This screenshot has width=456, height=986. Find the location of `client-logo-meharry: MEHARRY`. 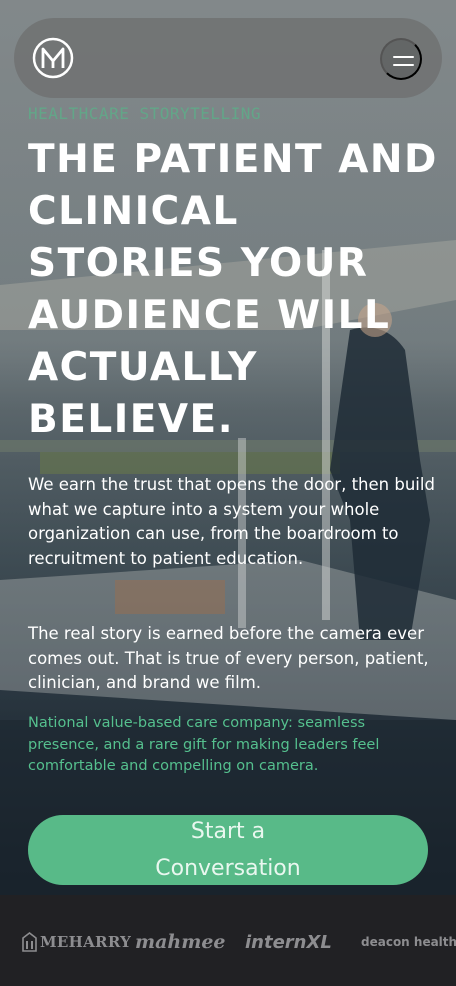

client-logo-meharry: MEHARRY is located at coordinates (76, 942).